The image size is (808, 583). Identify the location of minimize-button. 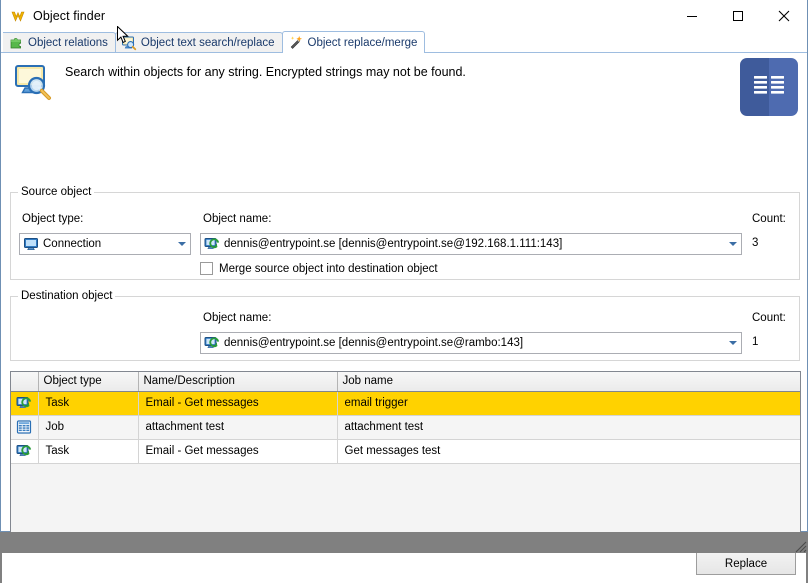
(692, 15).